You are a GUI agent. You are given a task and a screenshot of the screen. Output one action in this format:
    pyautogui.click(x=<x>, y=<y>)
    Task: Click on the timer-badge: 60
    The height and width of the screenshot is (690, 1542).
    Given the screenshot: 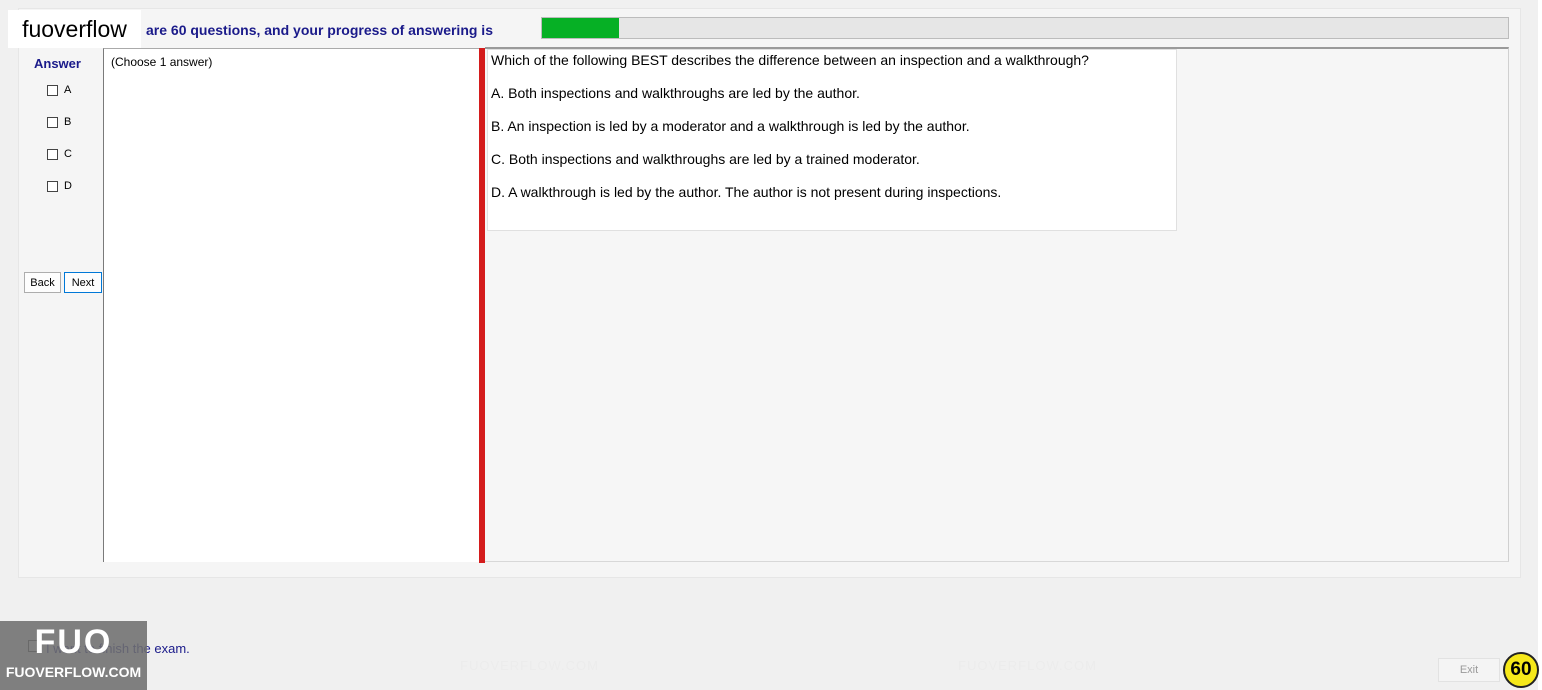 What is the action you would take?
    pyautogui.click(x=1521, y=670)
    